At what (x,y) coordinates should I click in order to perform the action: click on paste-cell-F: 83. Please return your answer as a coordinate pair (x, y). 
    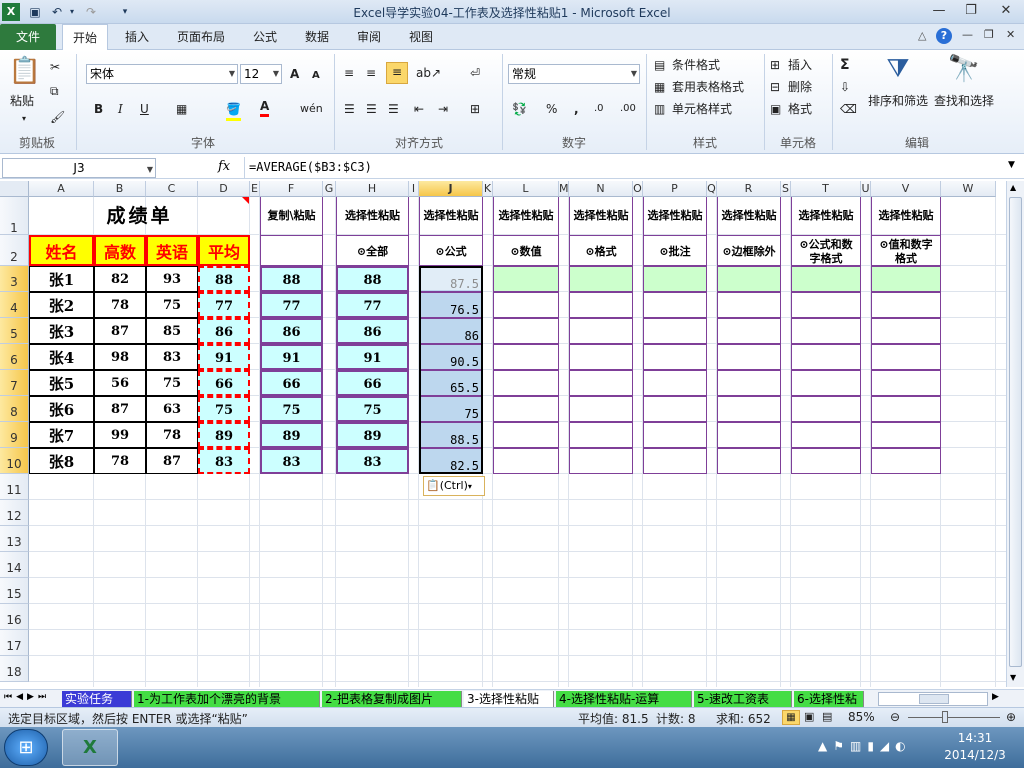
    Looking at the image, I should click on (291, 461).